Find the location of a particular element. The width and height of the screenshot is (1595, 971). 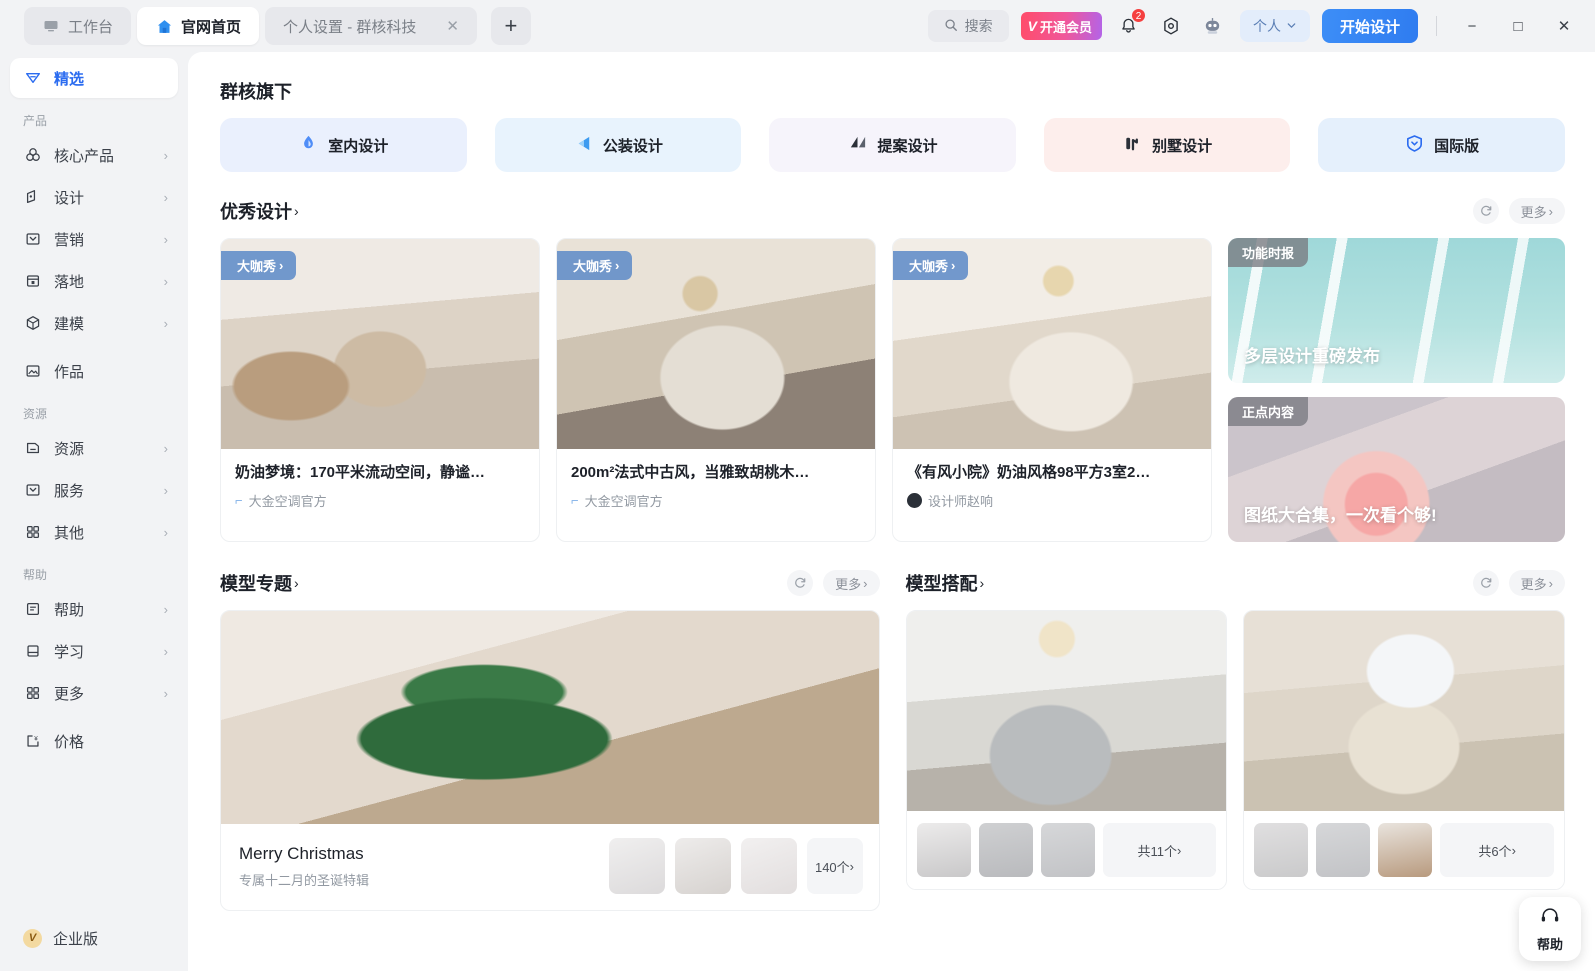

sidebar-item-label: 学习 is located at coordinates (69, 652).